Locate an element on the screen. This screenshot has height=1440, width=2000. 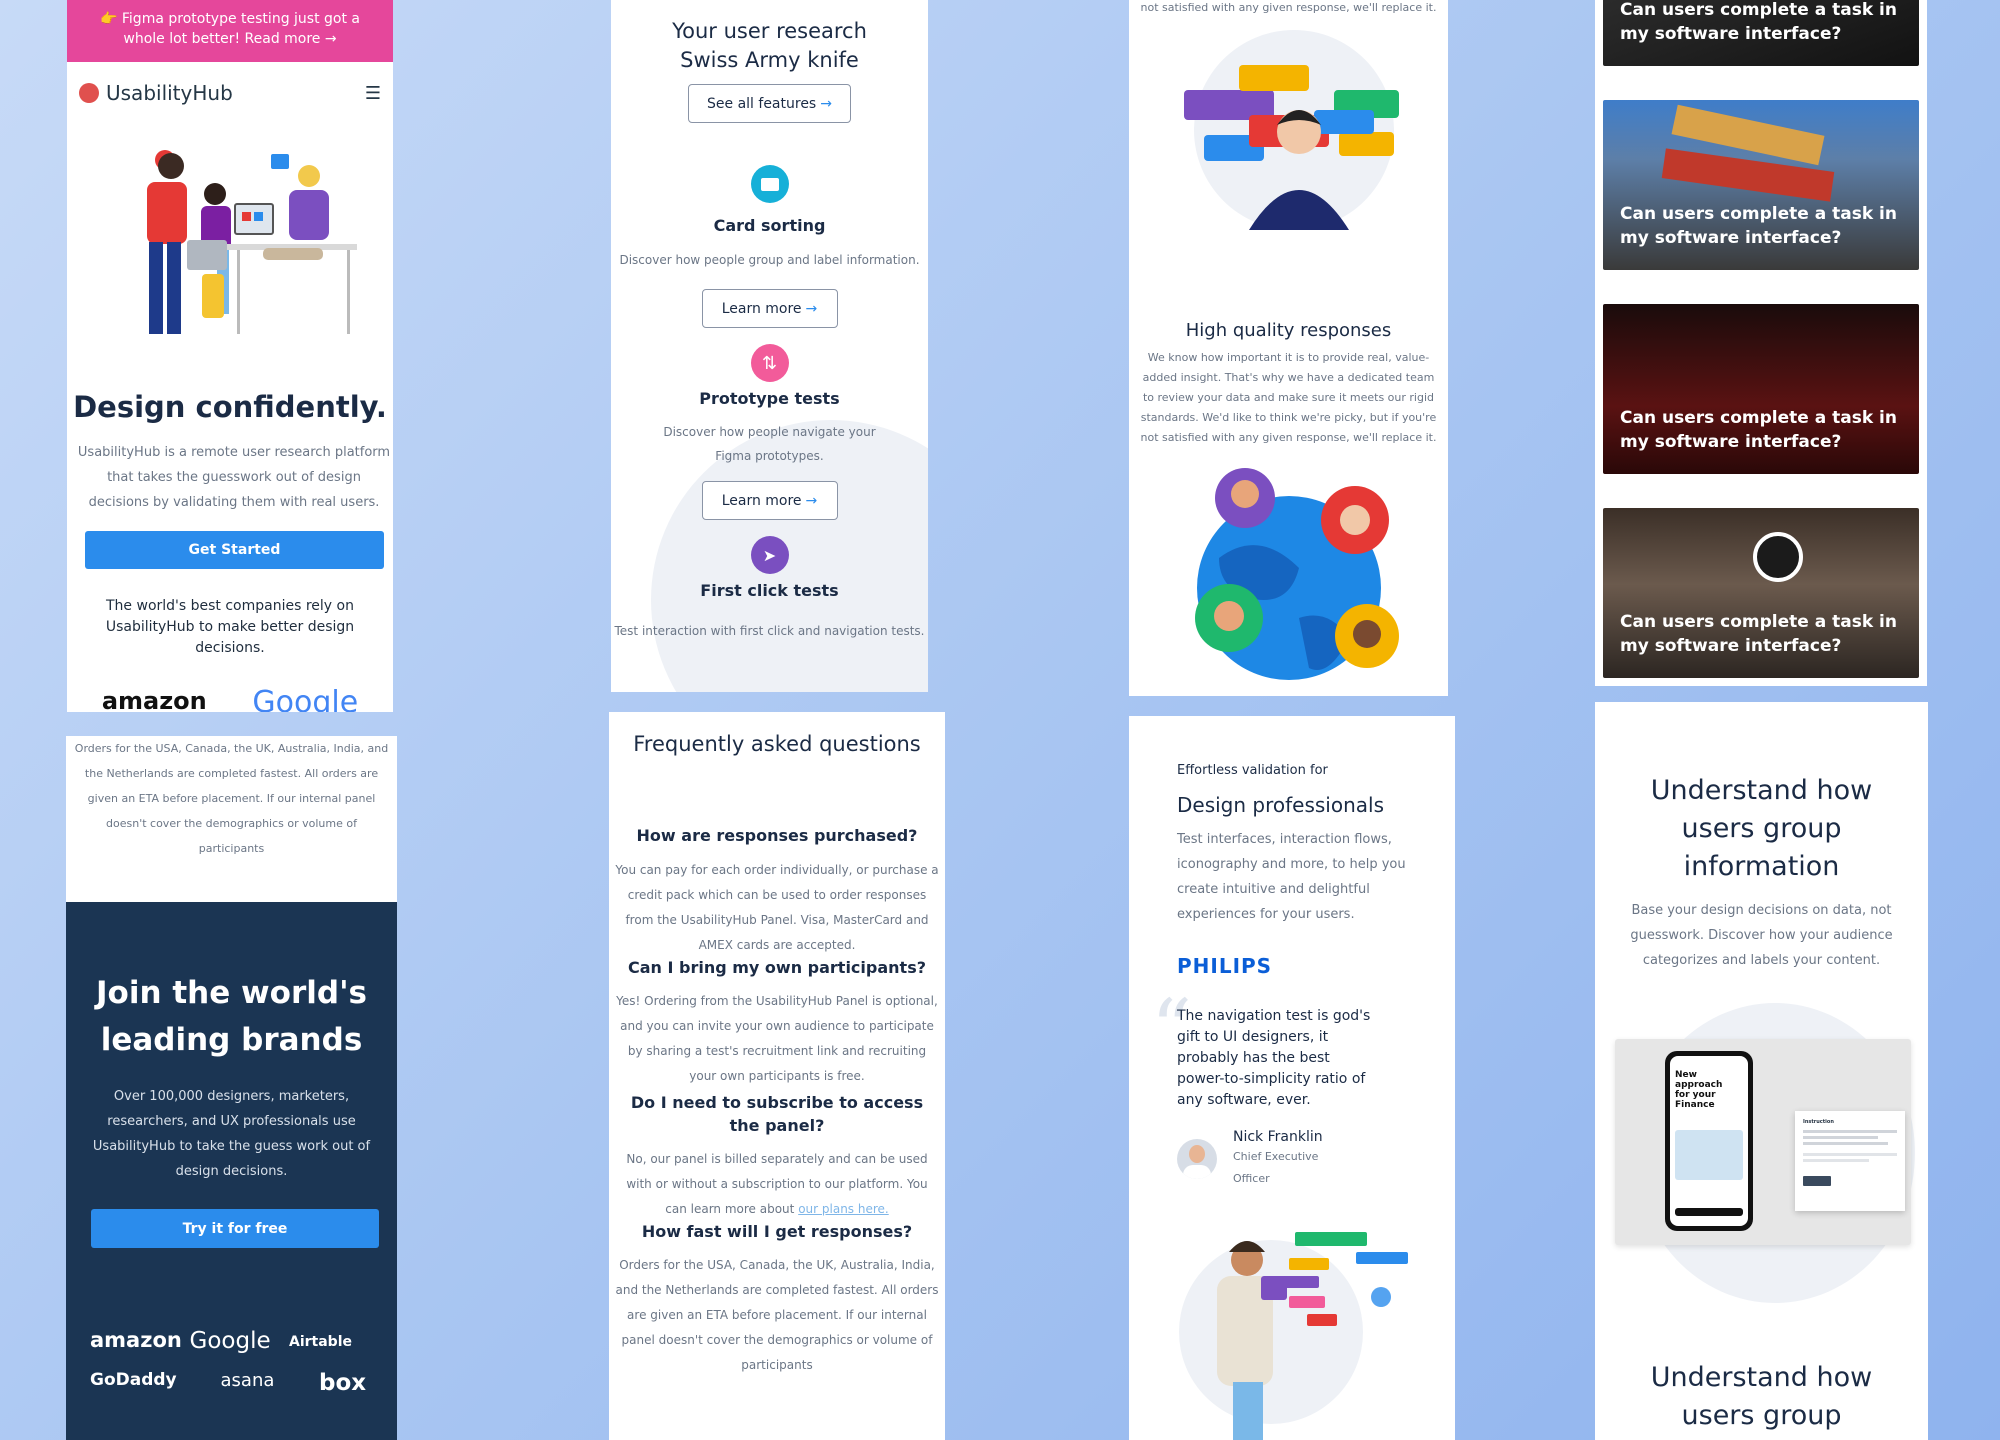
author-name: Nick Franklin is located at coordinates (1278, 1137).